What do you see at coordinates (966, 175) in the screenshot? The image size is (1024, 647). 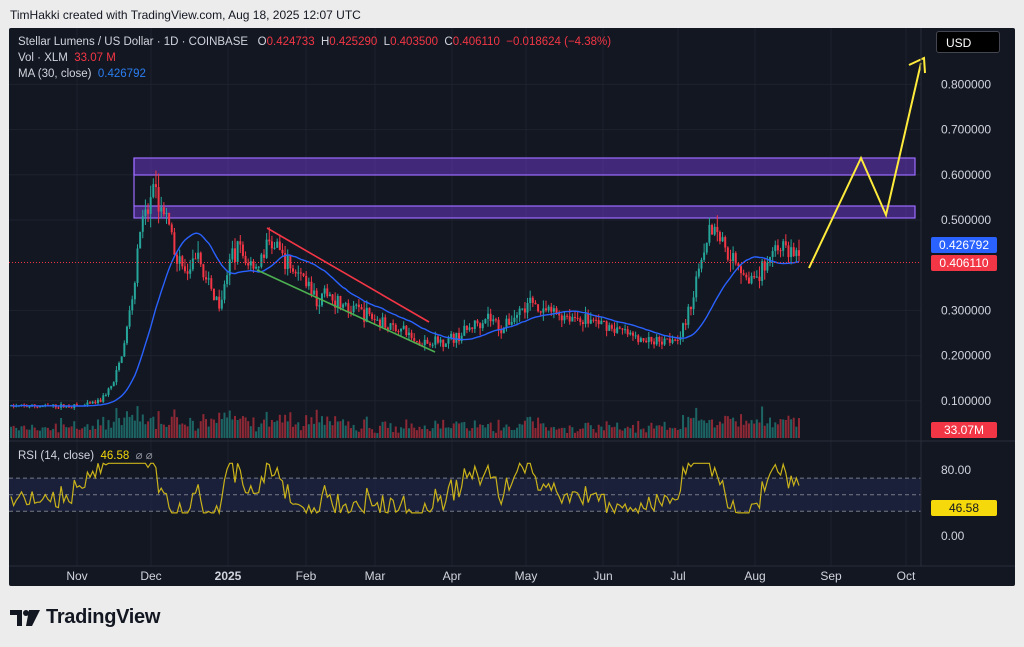 I see `price-tick-label: 0.600000` at bounding box center [966, 175].